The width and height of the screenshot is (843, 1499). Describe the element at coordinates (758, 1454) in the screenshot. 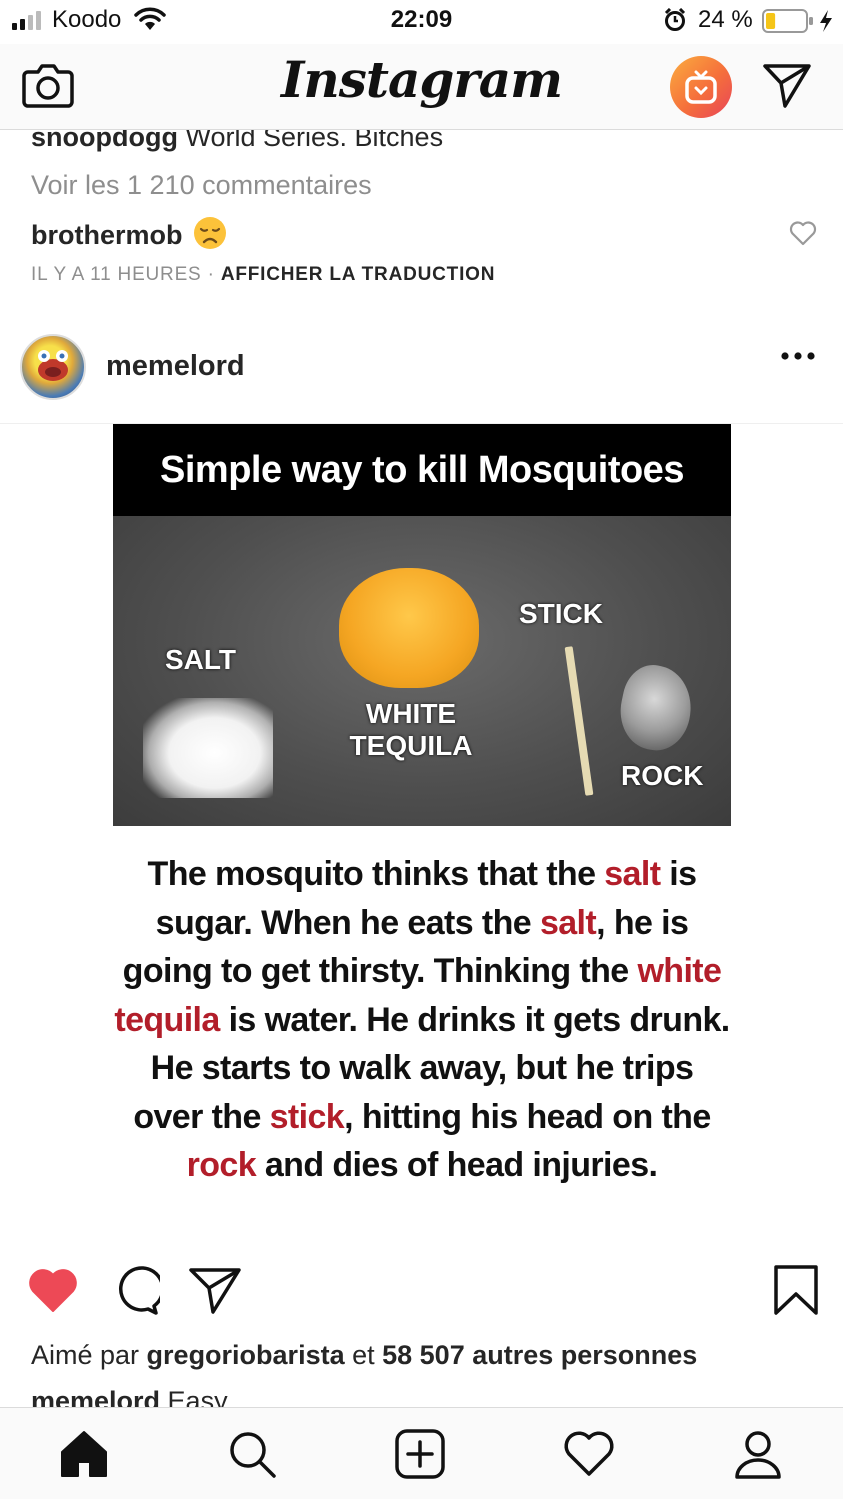

I see `profile-icon` at that location.